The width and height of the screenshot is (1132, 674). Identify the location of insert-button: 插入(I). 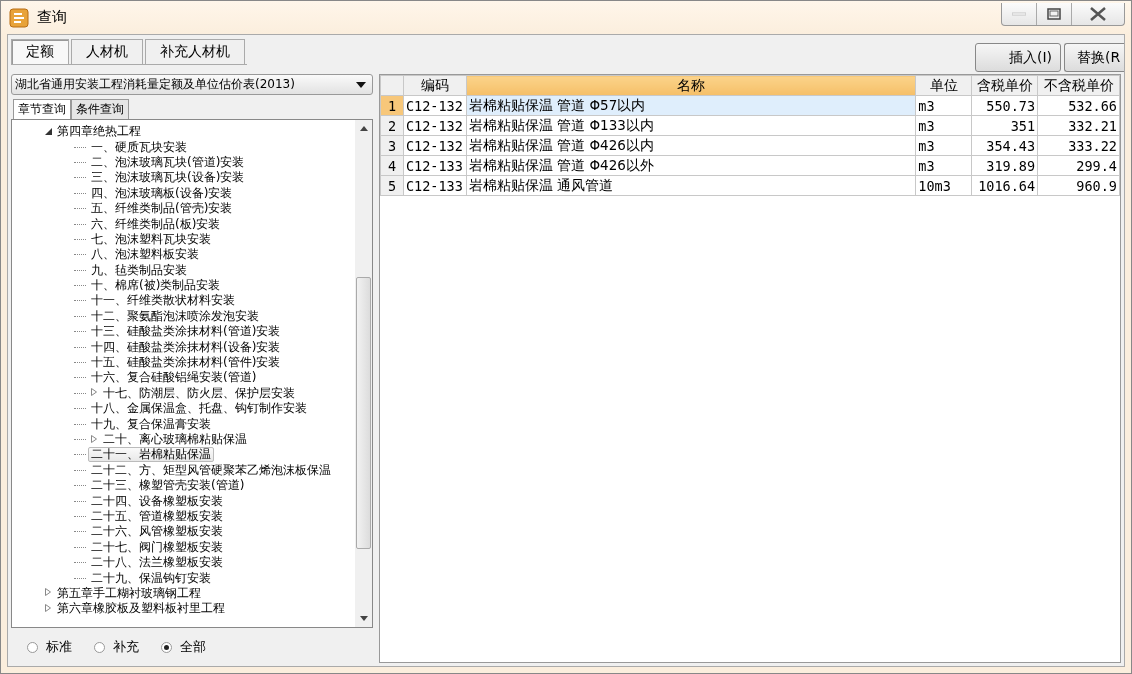
(1018, 57).